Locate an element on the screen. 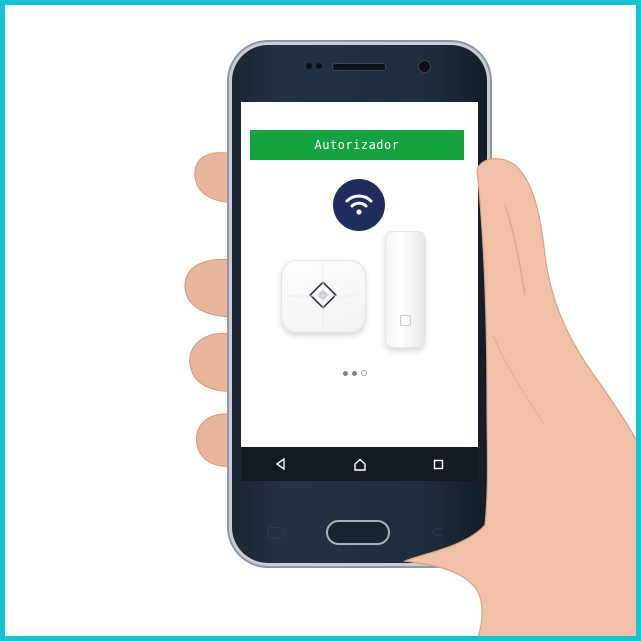 The width and height of the screenshot is (641, 641). back-triangle-icon is located at coordinates (280, 464).